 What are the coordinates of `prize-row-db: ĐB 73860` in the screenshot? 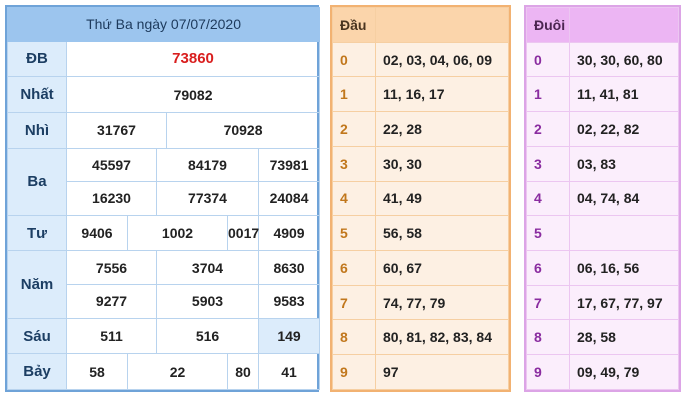 It's located at (164, 59).